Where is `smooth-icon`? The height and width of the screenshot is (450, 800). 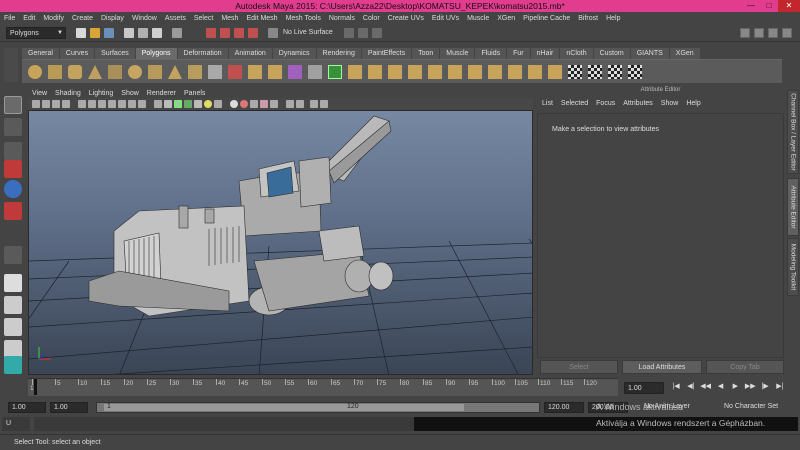 smooth-icon is located at coordinates (275, 72).